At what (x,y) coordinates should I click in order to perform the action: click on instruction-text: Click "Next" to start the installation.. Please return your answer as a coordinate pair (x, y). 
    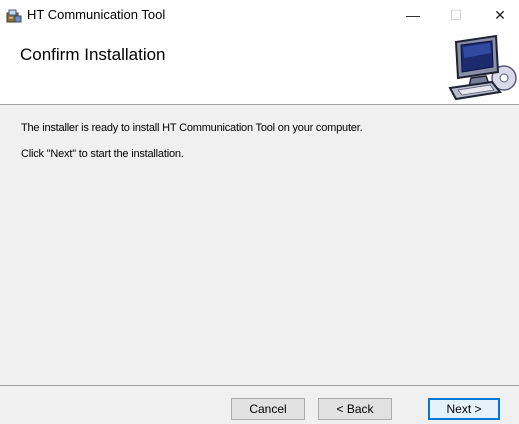
    Looking at the image, I should click on (102, 154).